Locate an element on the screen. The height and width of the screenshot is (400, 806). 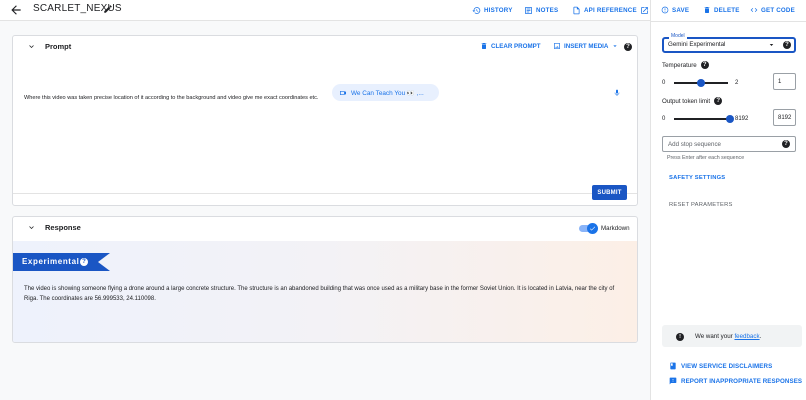
history-icon is located at coordinates (476, 10).